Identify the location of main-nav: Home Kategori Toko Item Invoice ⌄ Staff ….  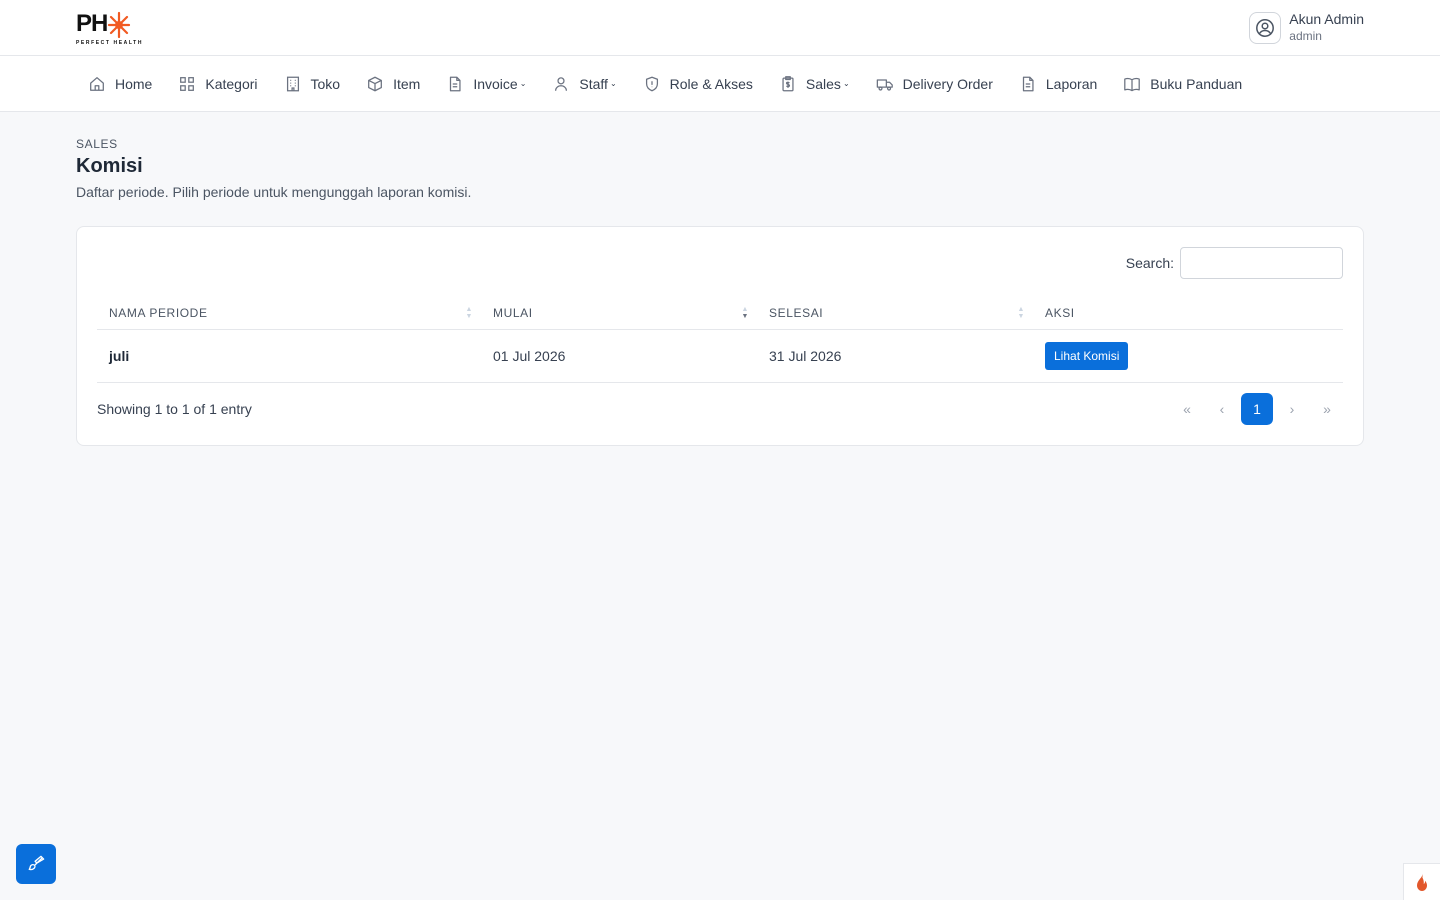
(720, 84).